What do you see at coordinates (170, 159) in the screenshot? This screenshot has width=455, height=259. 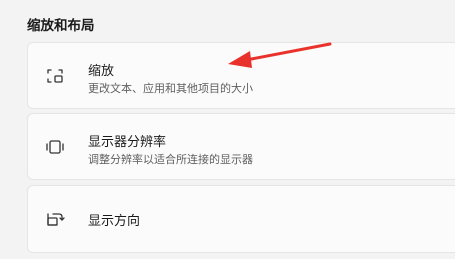 I see `setting-desc-resolution: 调整分辨率以适合所连接的显示器` at bounding box center [170, 159].